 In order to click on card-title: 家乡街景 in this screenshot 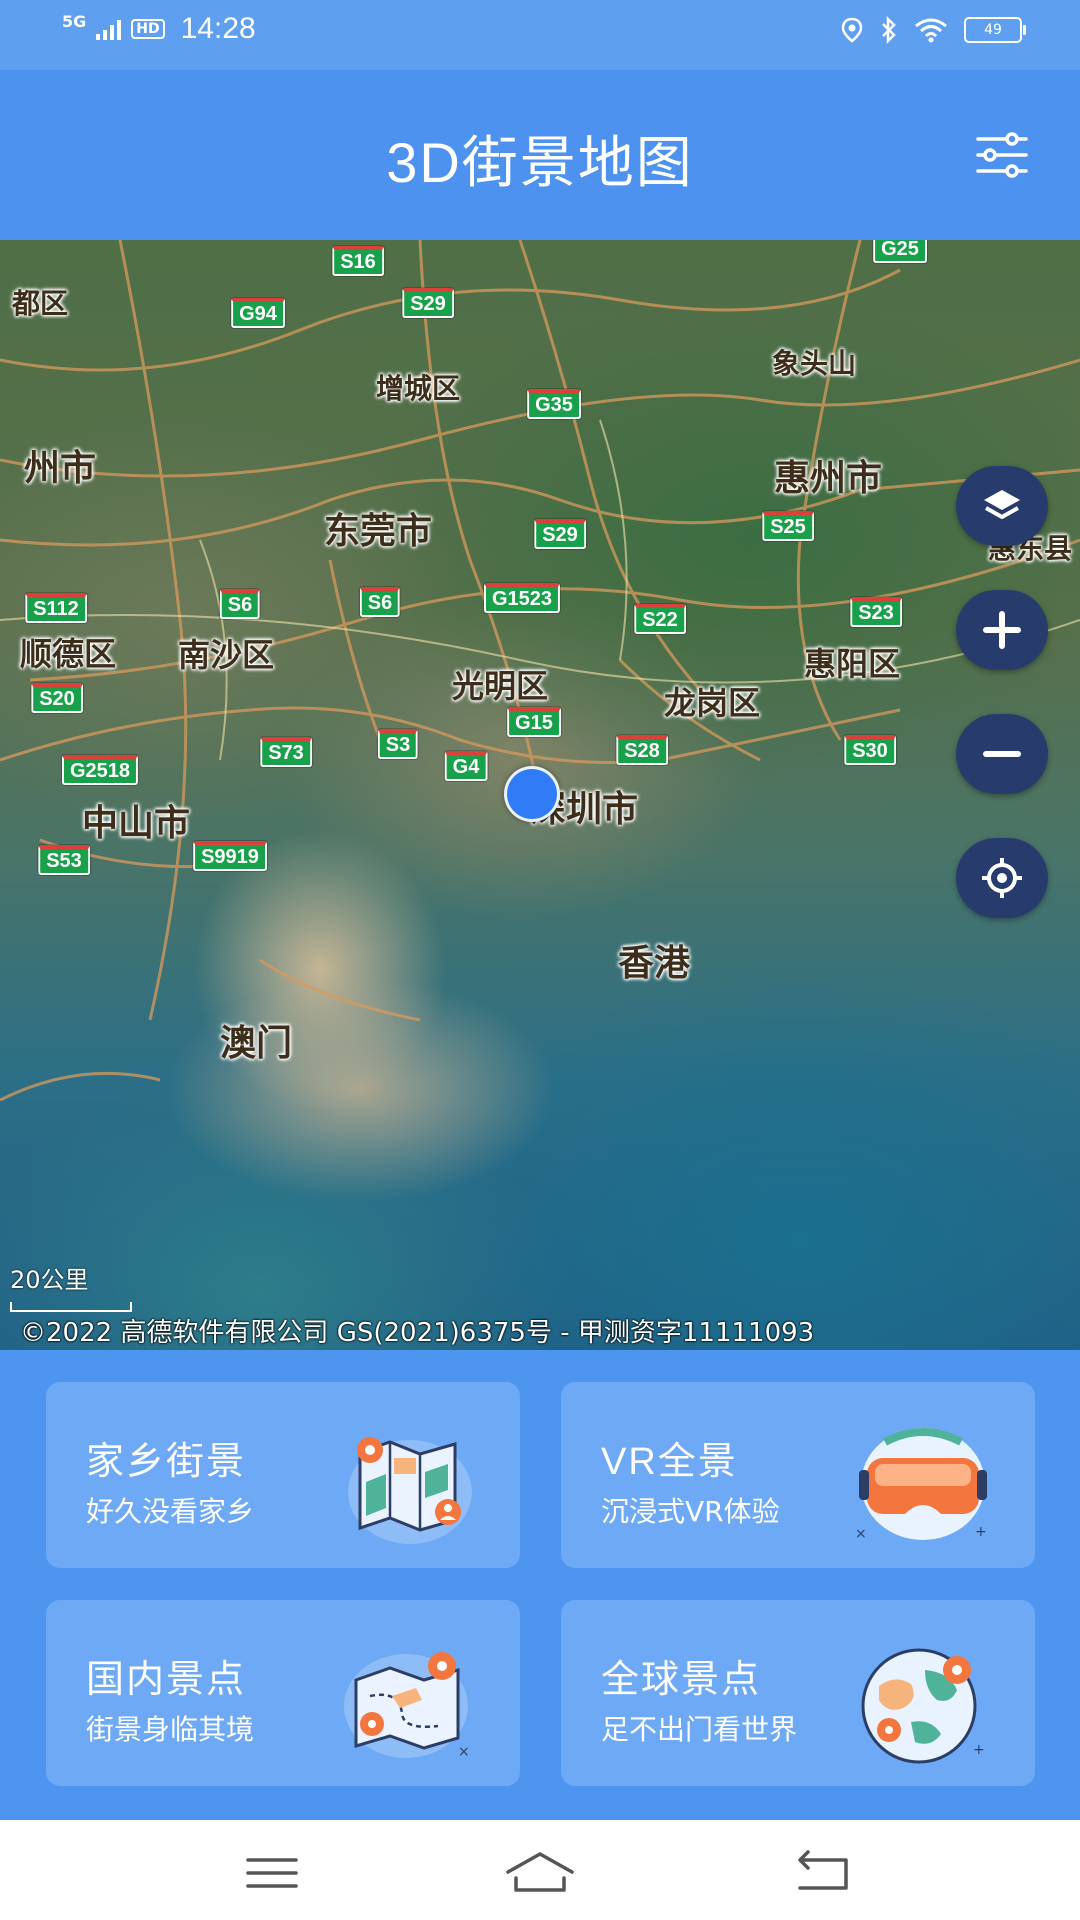, I will do `click(166, 1462)`.